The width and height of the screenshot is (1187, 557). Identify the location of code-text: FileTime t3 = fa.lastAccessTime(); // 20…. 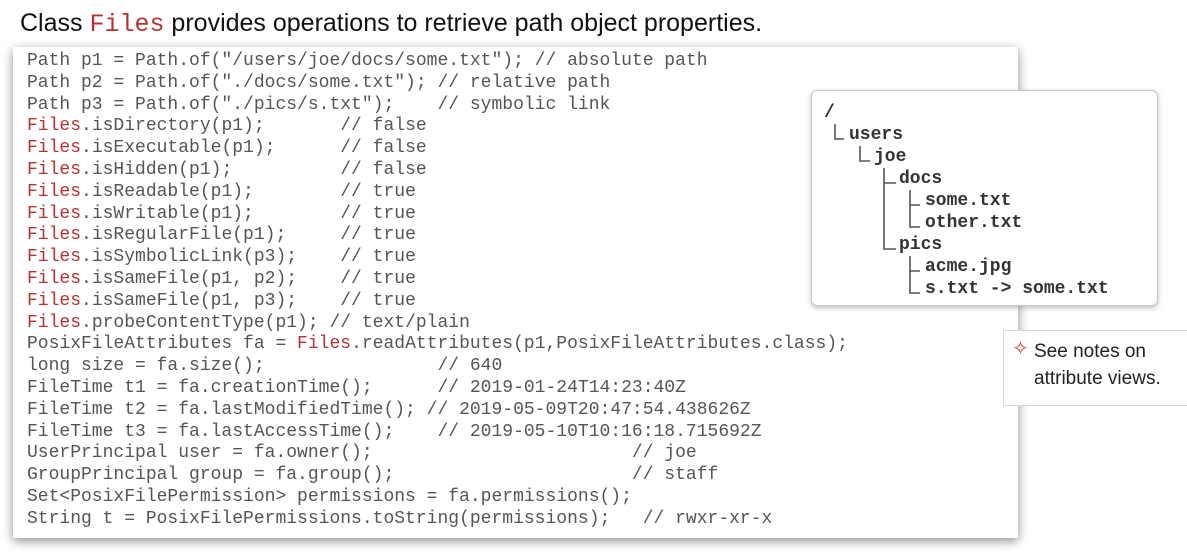
(394, 431).